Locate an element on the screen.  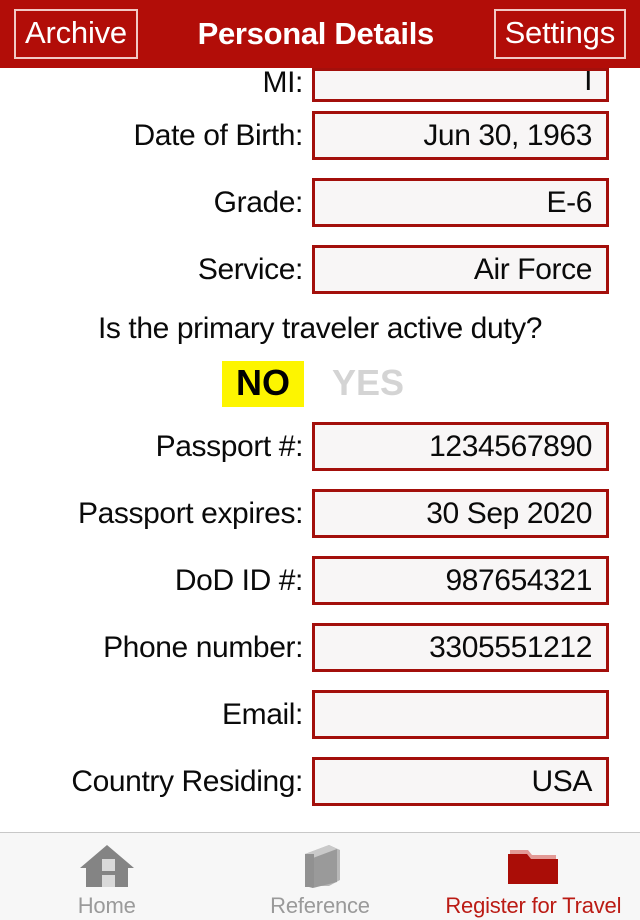
tab-reference: Reference is located at coordinates (319, 876).